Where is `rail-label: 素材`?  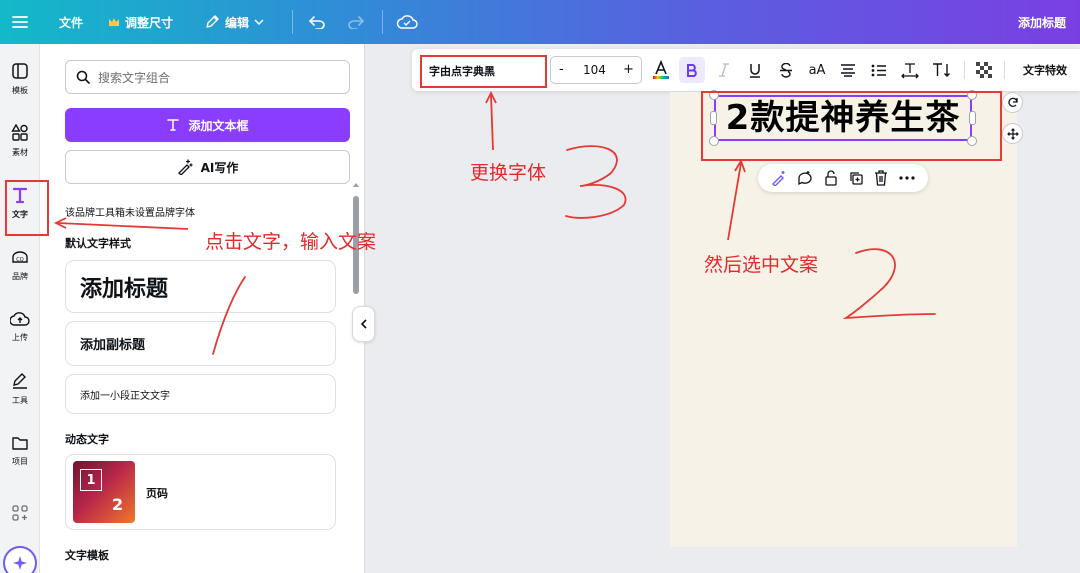
rail-label: 素材 is located at coordinates (20, 152).